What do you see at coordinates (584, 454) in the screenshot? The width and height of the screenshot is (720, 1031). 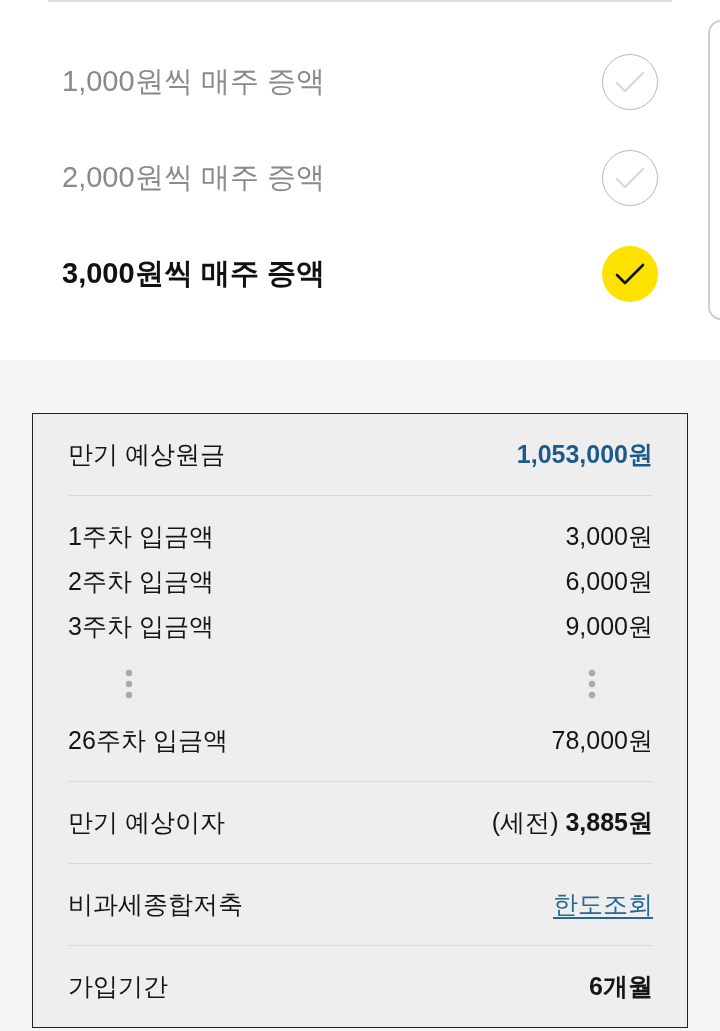 I see `total-amount: 1,053,000원` at bounding box center [584, 454].